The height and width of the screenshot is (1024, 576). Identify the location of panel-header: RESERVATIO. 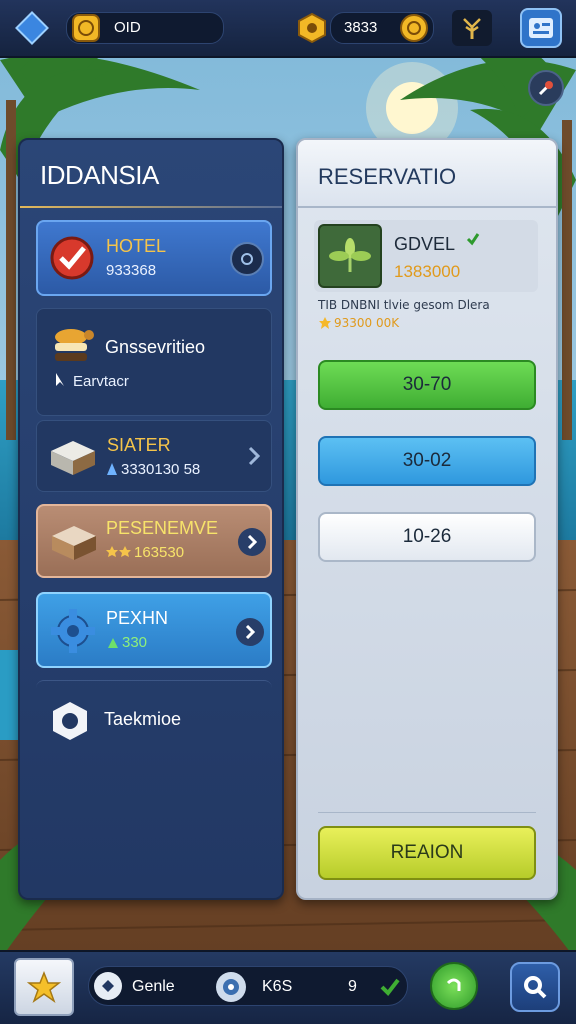
(427, 174).